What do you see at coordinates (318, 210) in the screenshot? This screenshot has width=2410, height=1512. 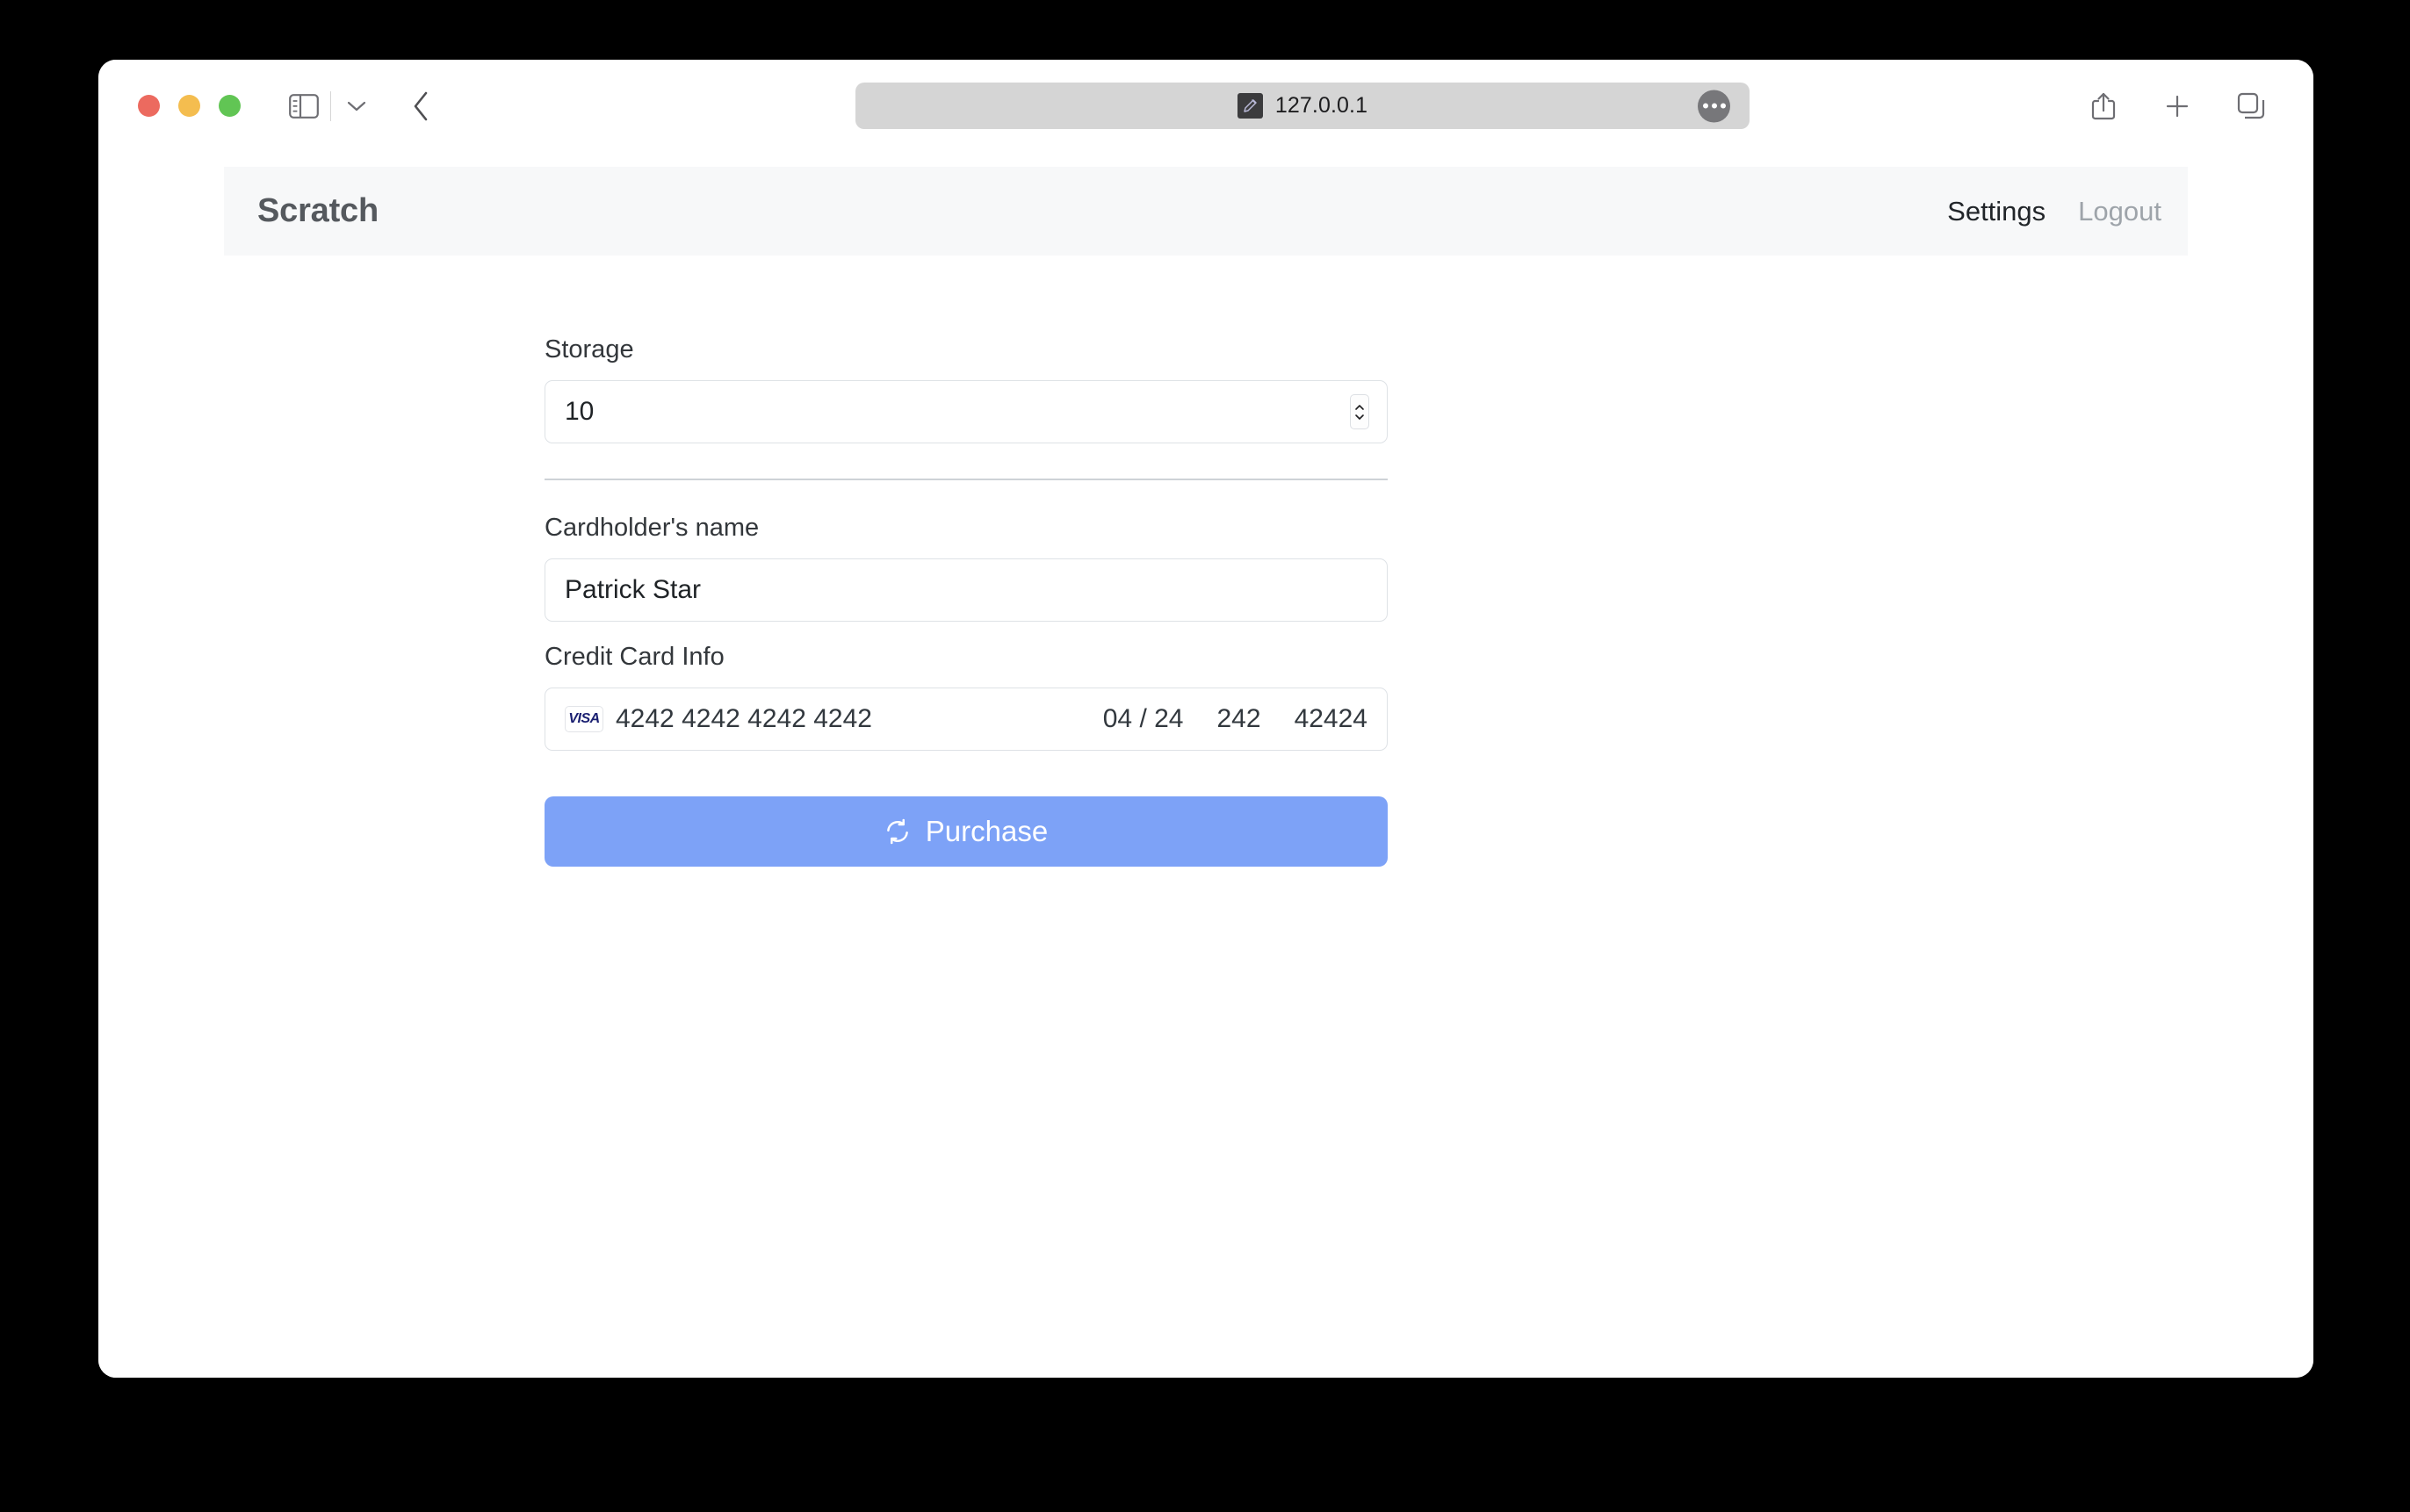 I see `page-title: Scratch` at bounding box center [318, 210].